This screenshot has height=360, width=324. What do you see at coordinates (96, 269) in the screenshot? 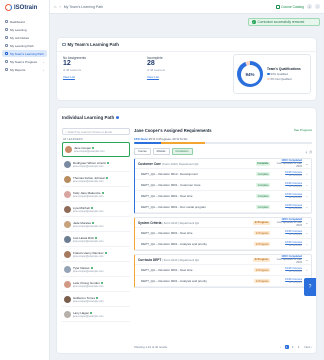
I see `learner-list-item: Tyler Davies jane.cooper@example.com` at bounding box center [96, 269].